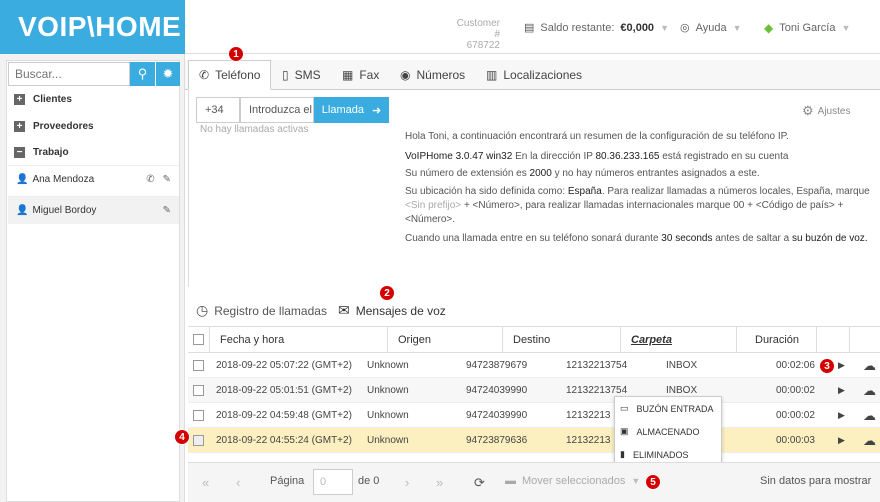 This screenshot has height=502, width=880. What do you see at coordinates (510, 481) in the screenshot?
I see `folder-icon: ▬` at bounding box center [510, 481].